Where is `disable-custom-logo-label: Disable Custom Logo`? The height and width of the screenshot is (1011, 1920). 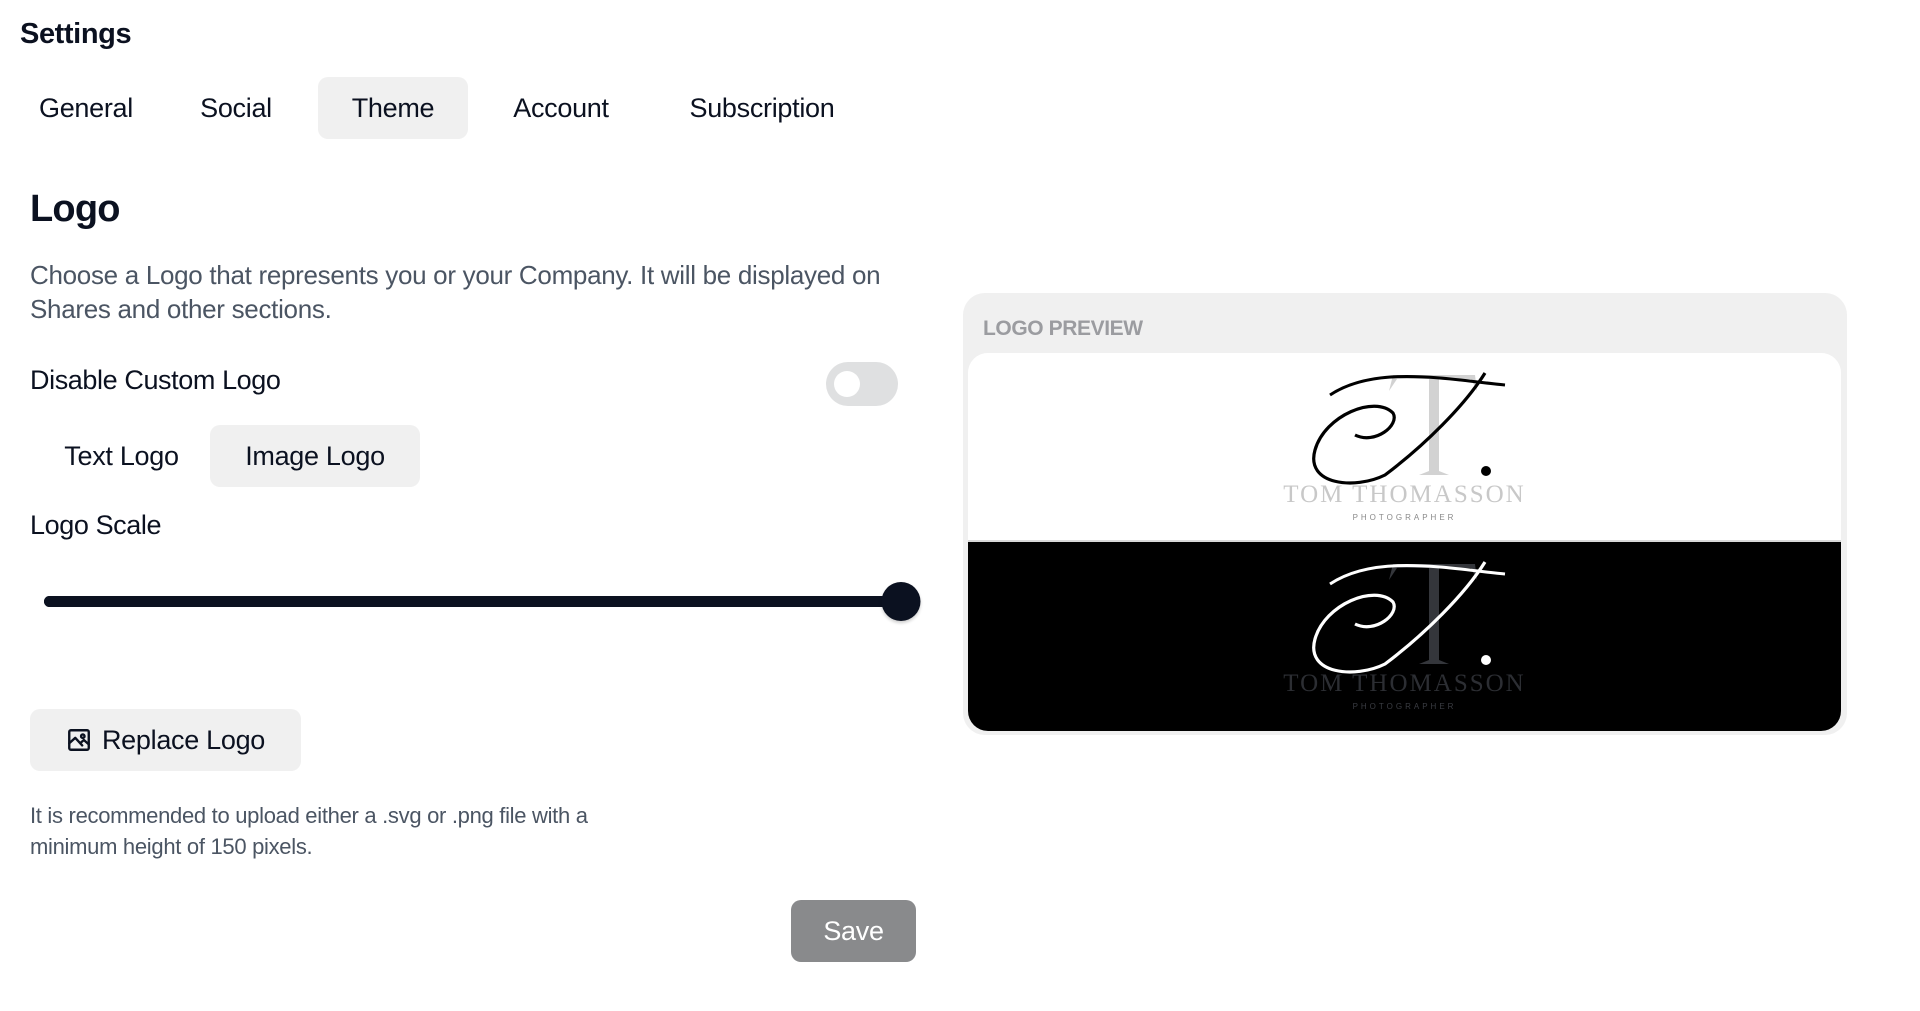 disable-custom-logo-label: Disable Custom Logo is located at coordinates (155, 380).